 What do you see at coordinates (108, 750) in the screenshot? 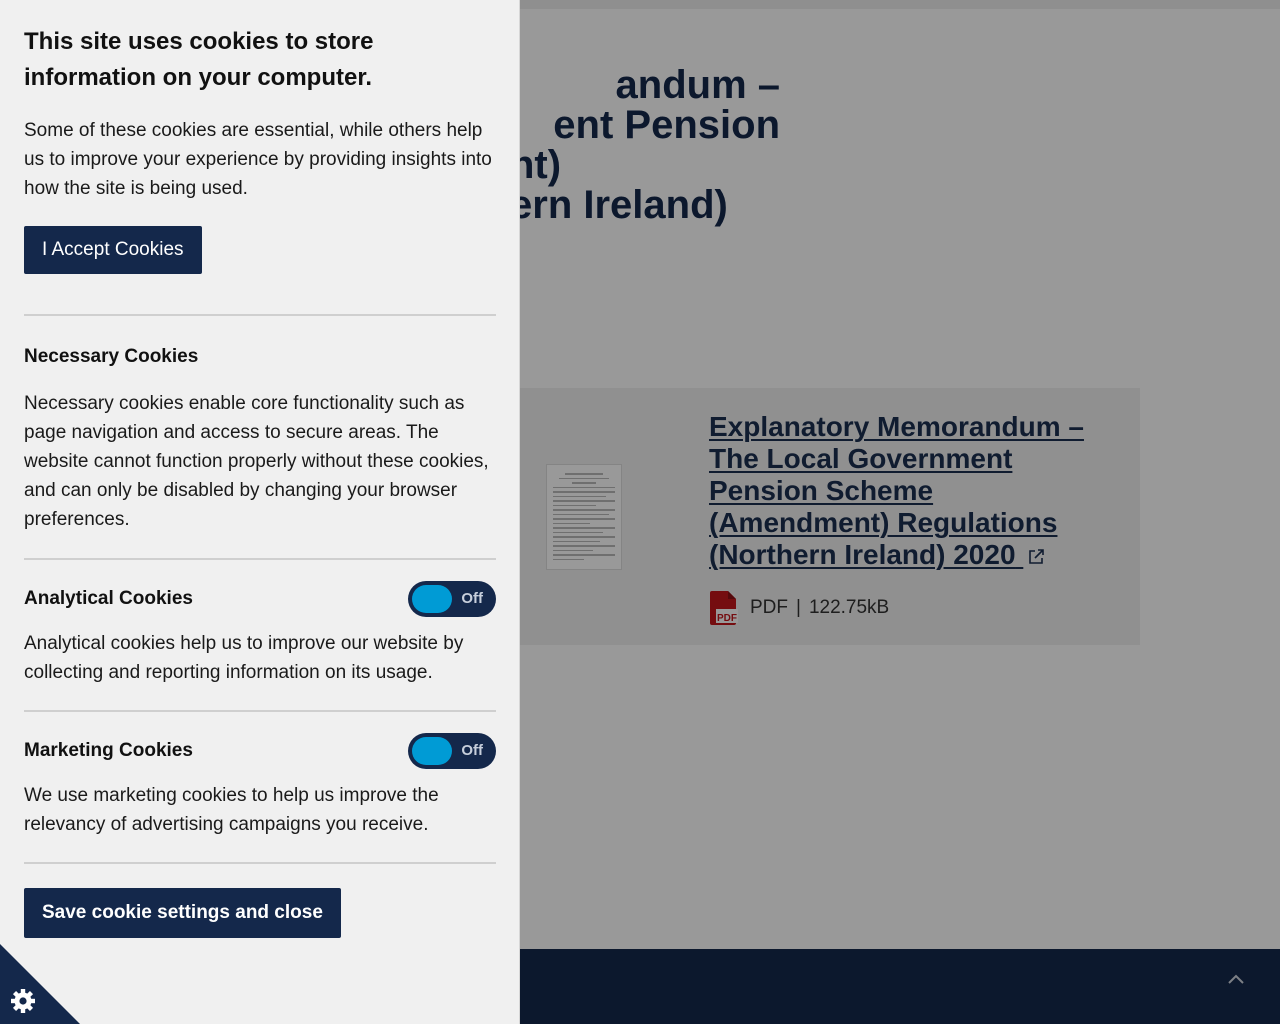
I see `marketing-cookies-title: Marketing Cookies` at bounding box center [108, 750].